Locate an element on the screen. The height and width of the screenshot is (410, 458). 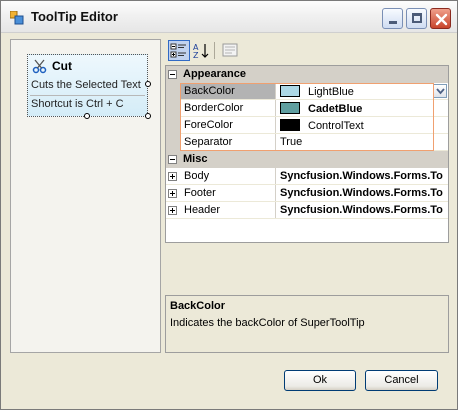
property-value-text: CadetBlue is located at coordinates (335, 109).